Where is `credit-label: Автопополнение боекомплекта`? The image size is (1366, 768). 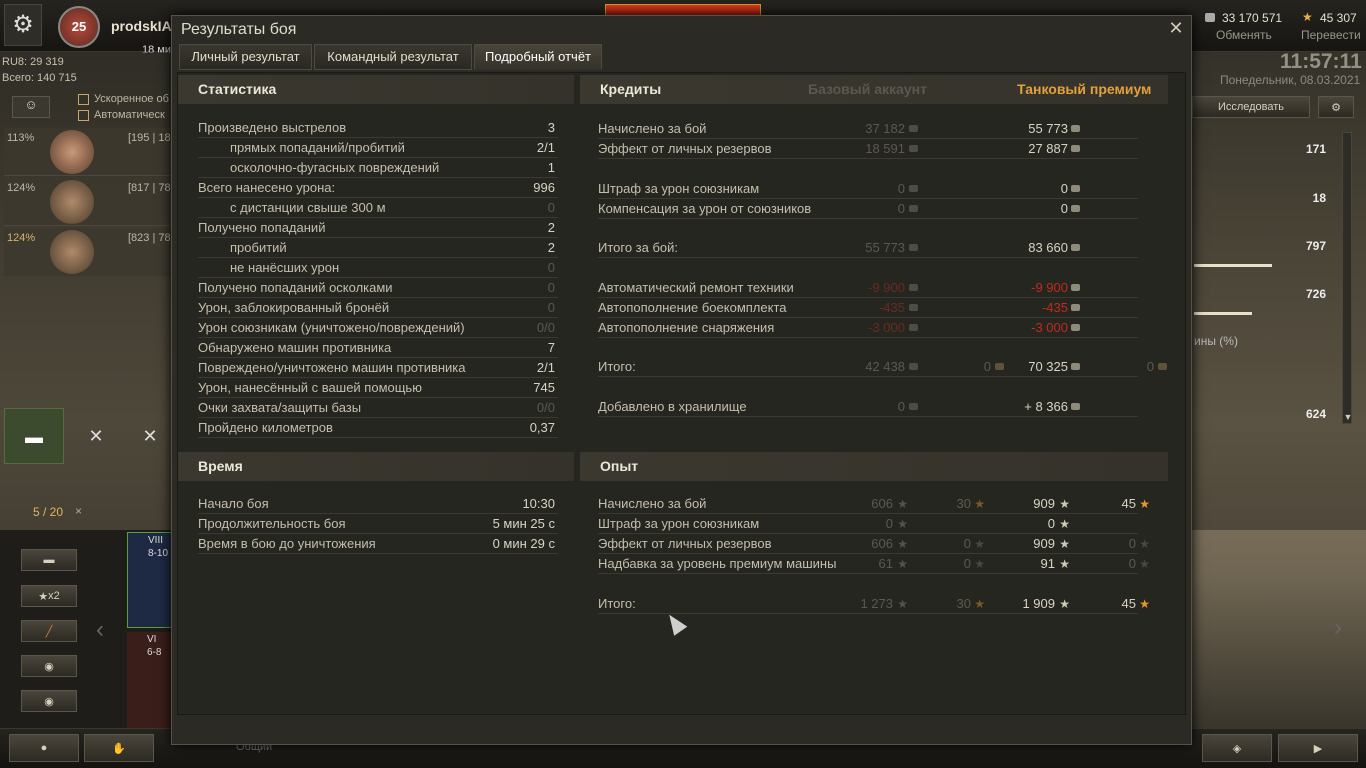
credit-label: Автопополнение боекомплекта is located at coordinates (692, 307).